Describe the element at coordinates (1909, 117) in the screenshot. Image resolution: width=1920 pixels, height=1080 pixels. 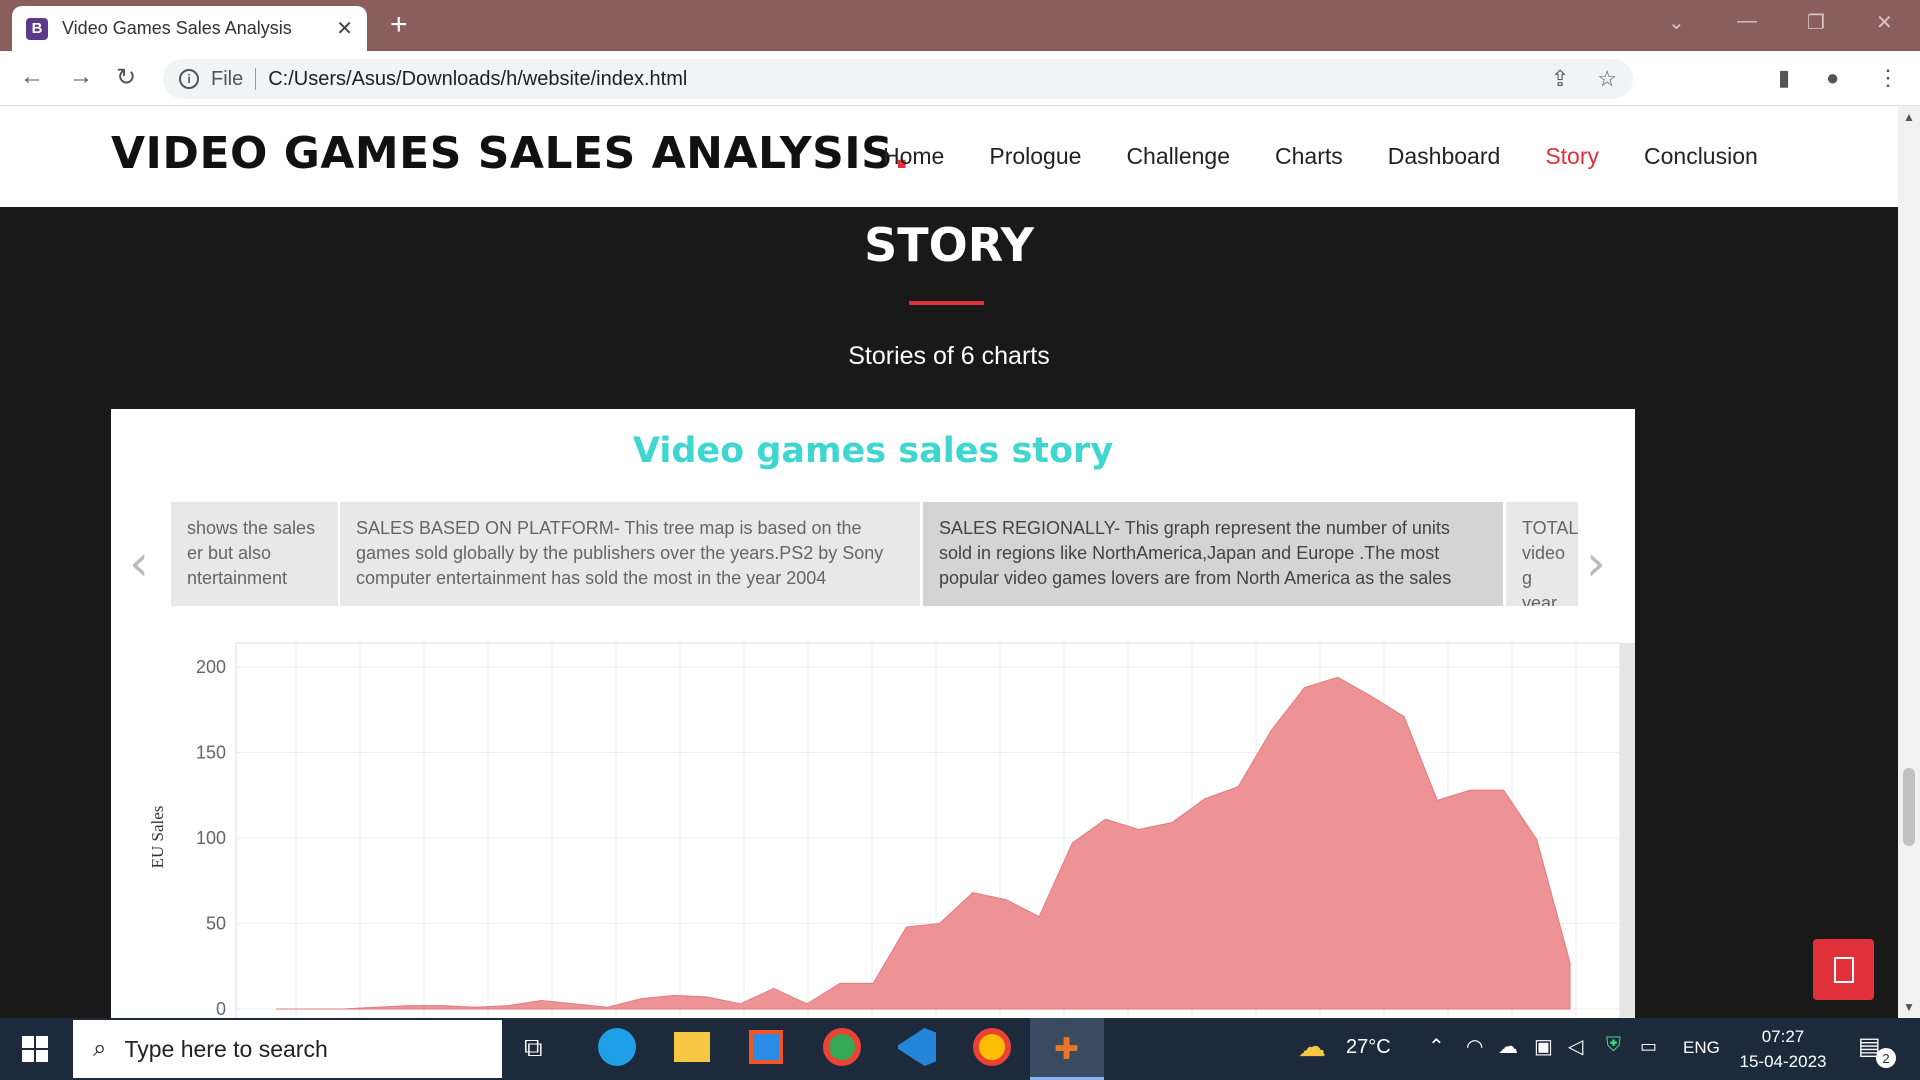
I see `scroll-up-icon: ▲` at that location.